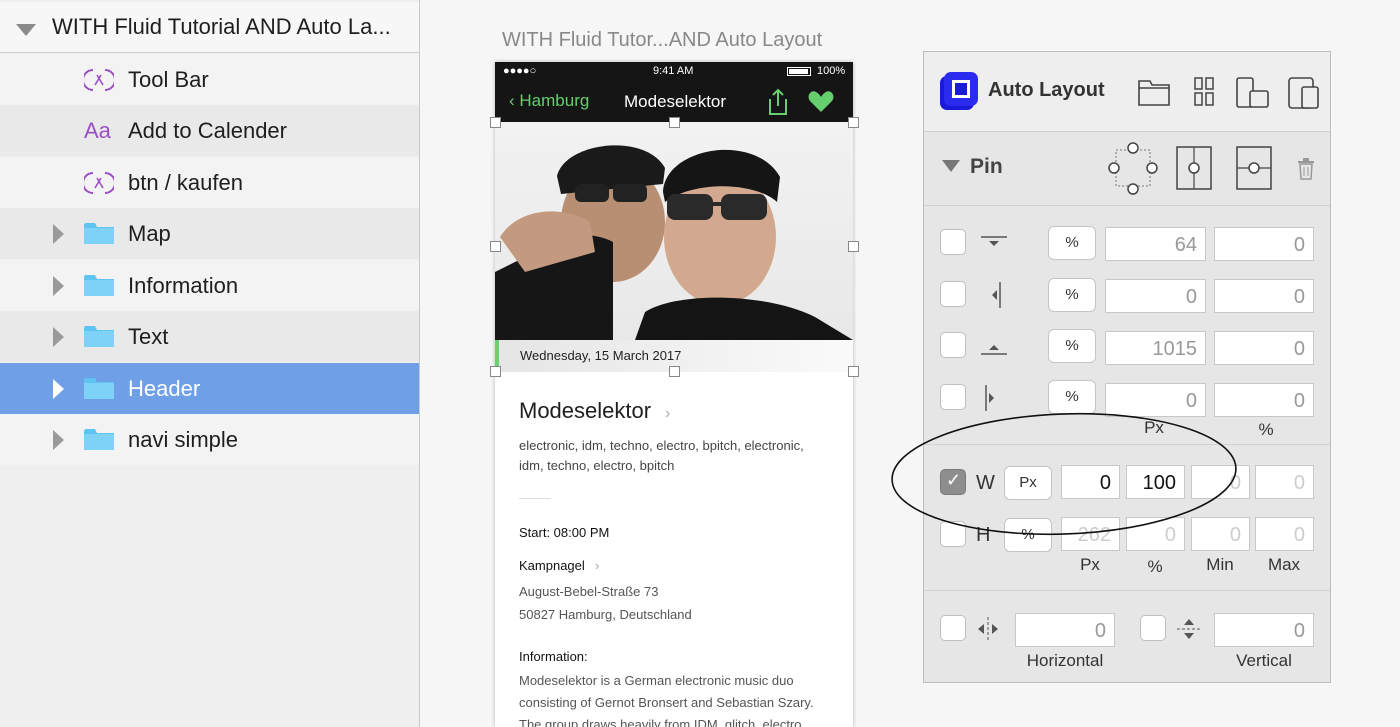 This screenshot has width=1400, height=727. What do you see at coordinates (1154, 92) in the screenshot?
I see `folder-outline-icon` at bounding box center [1154, 92].